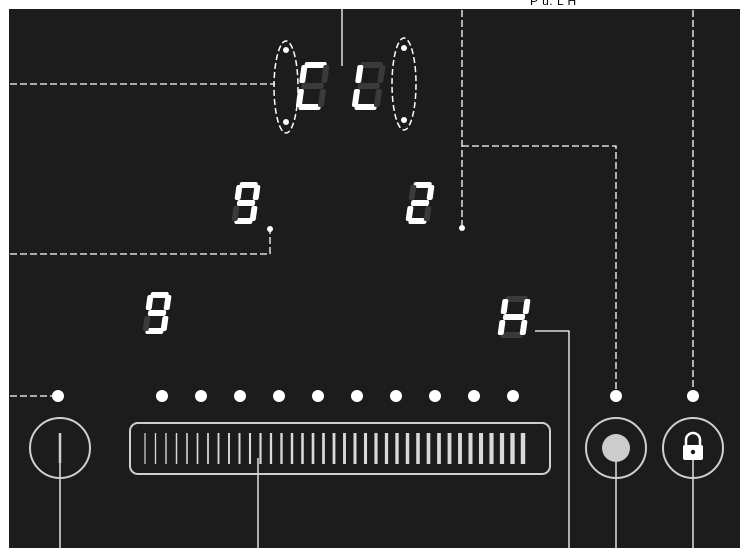 The width and height of the screenshot is (740, 548). I want to click on decimal-dot, so click(270, 229).